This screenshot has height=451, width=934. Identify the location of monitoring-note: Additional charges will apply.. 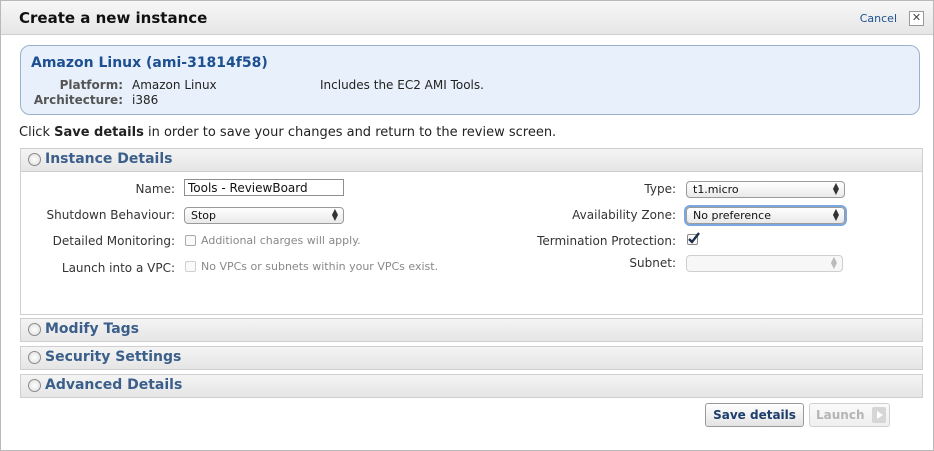
(281, 240).